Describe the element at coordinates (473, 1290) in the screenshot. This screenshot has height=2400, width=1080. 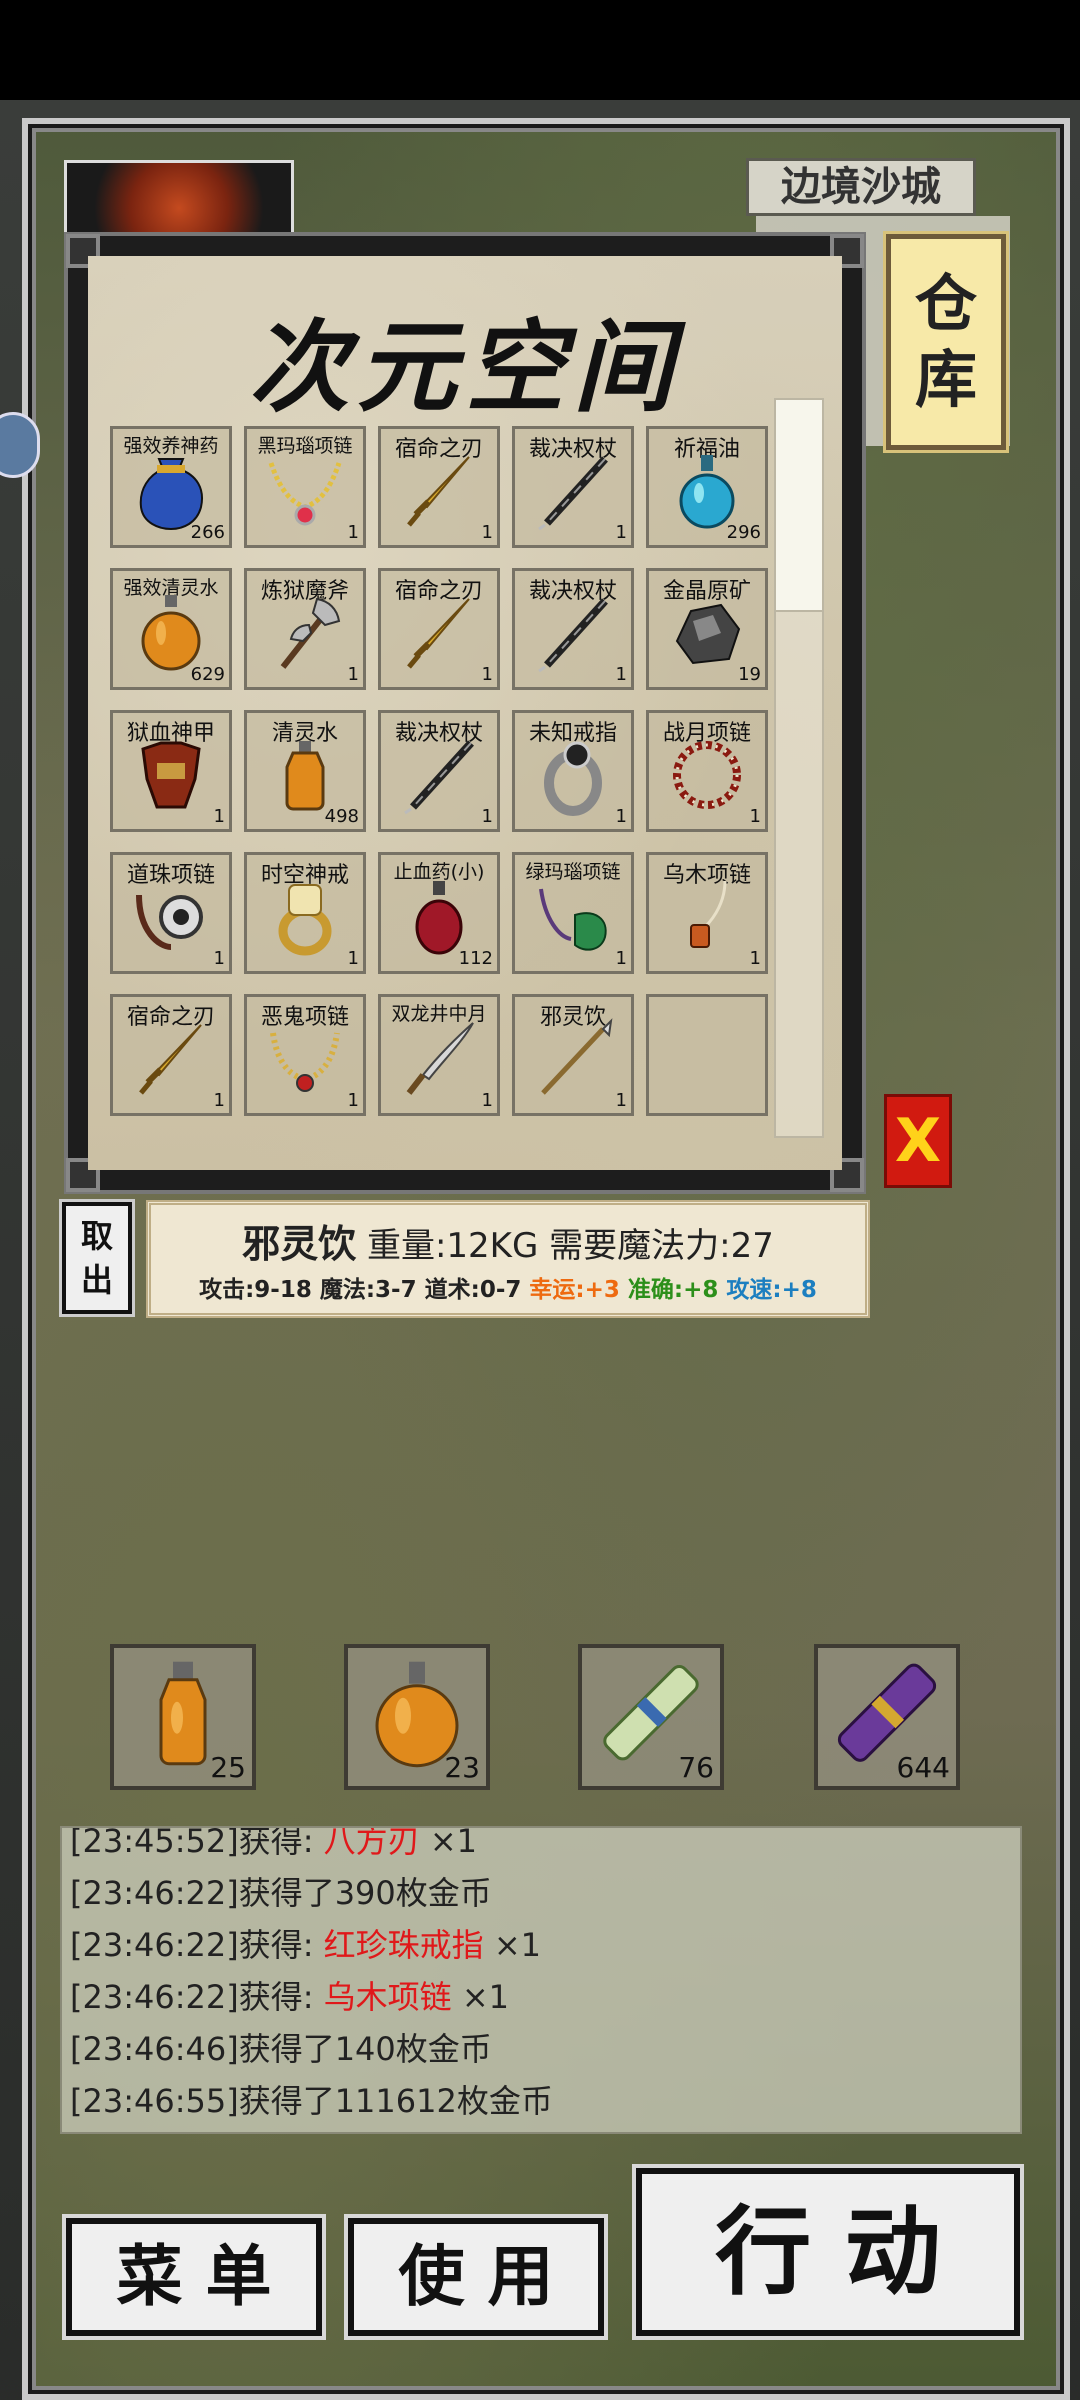
I see `item-info-tao: 道术:0-7` at that location.